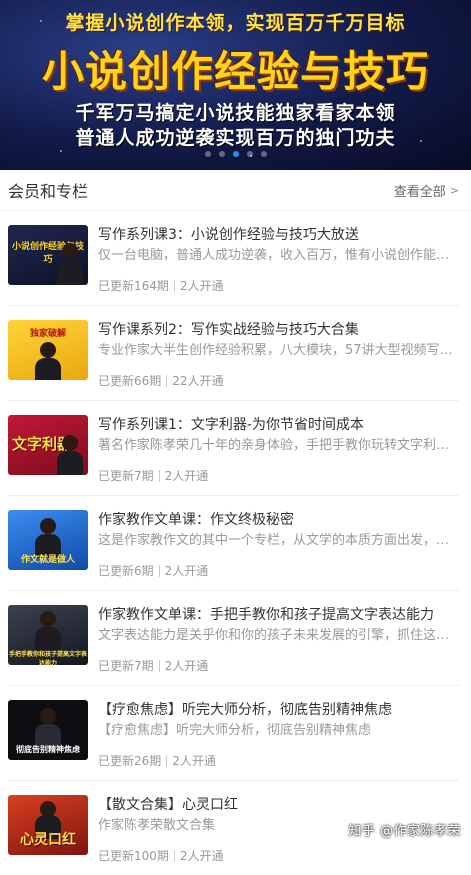 Image resolution: width=471 pixels, height=875 pixels. What do you see at coordinates (48, 657) in the screenshot?
I see `thumbnail-text: 手把手教你和孩子提高文字表达能力` at bounding box center [48, 657].